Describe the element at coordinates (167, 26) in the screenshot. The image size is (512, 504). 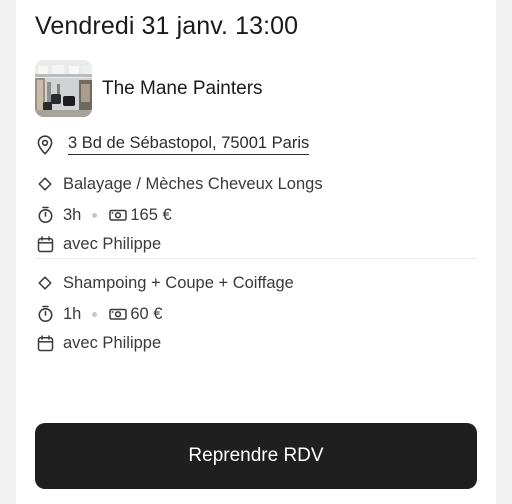
I see `appointment-datetime: Vendredi 31 janv. 13:00` at that location.